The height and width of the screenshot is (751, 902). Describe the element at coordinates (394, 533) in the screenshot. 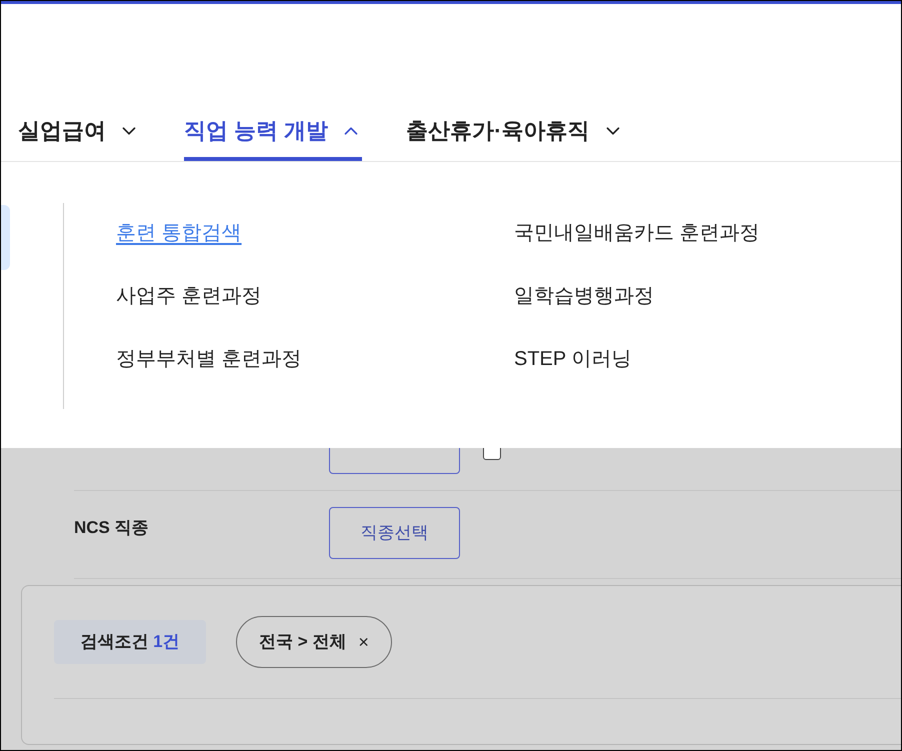

I see `select-button: 직종선택` at that location.